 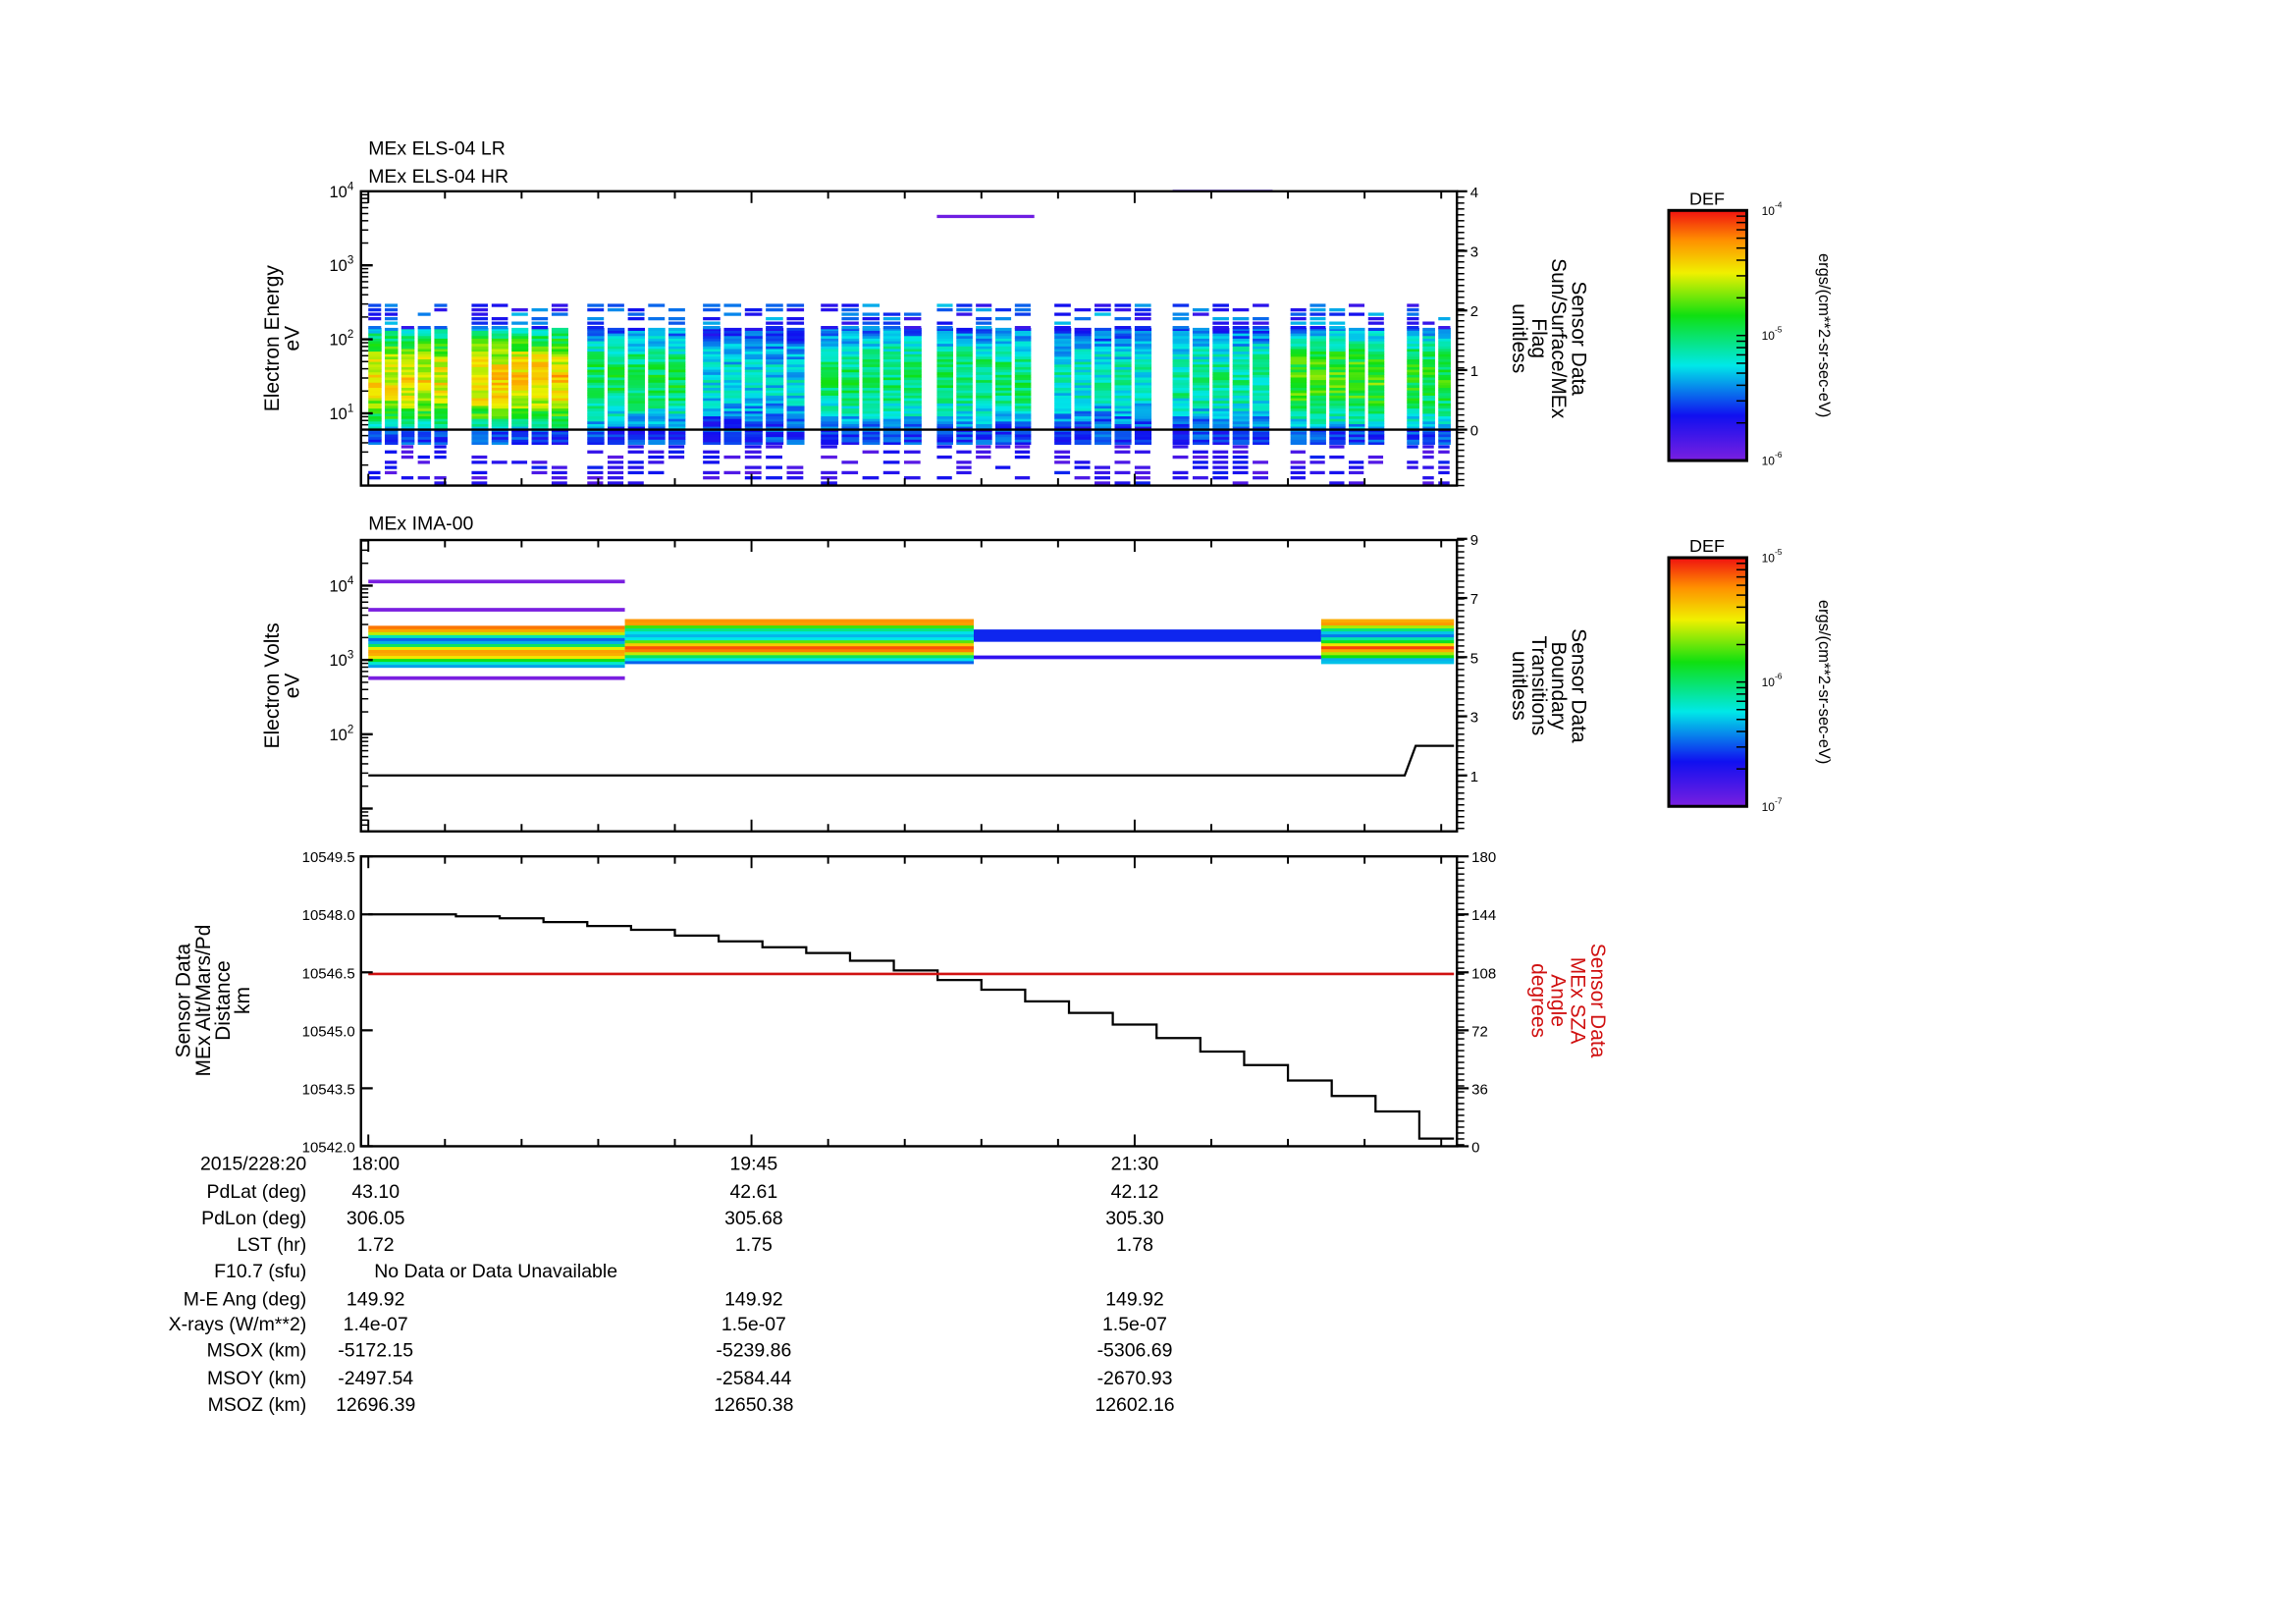 I want to click on tick-base: 10, so click(x=338, y=415).